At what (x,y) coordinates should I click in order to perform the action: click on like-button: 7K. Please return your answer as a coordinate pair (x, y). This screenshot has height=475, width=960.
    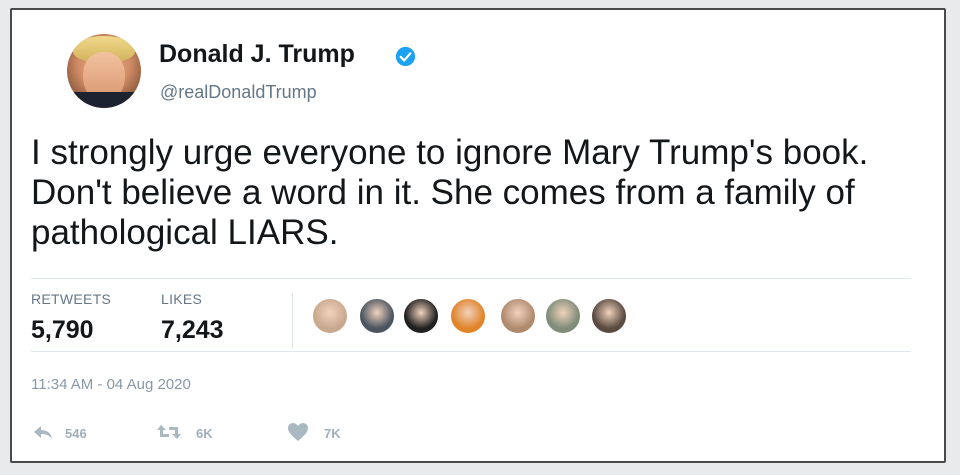
    Looking at the image, I should click on (326, 432).